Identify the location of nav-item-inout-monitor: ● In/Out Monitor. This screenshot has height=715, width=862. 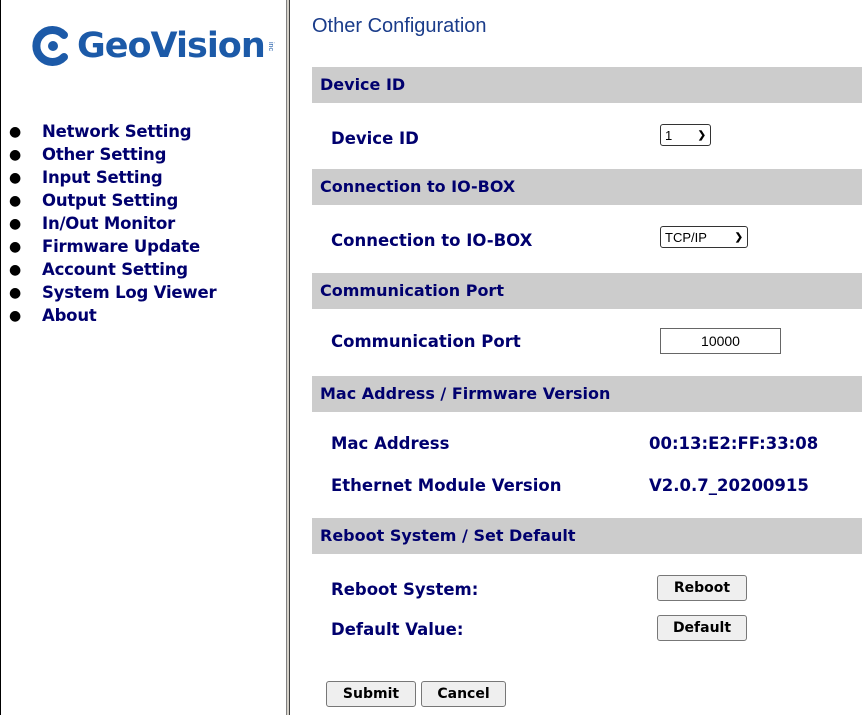
(112, 225).